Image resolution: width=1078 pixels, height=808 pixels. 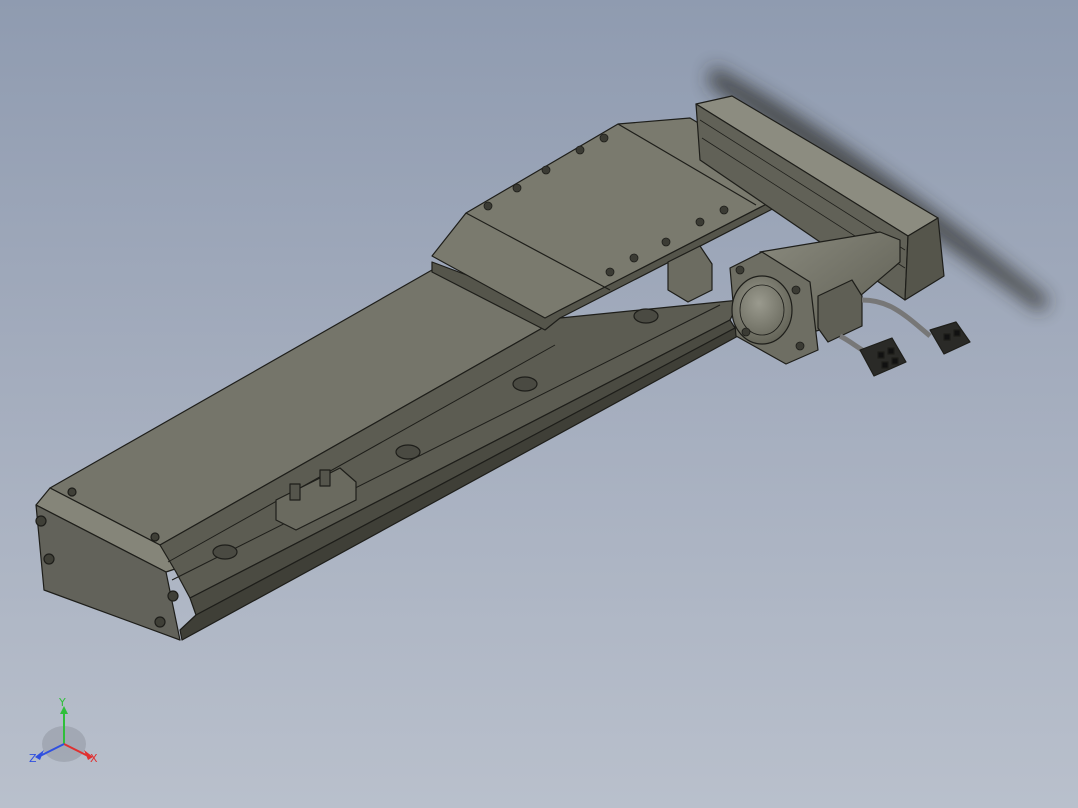 What do you see at coordinates (33, 758) in the screenshot?
I see `triad-z-label: Z` at bounding box center [33, 758].